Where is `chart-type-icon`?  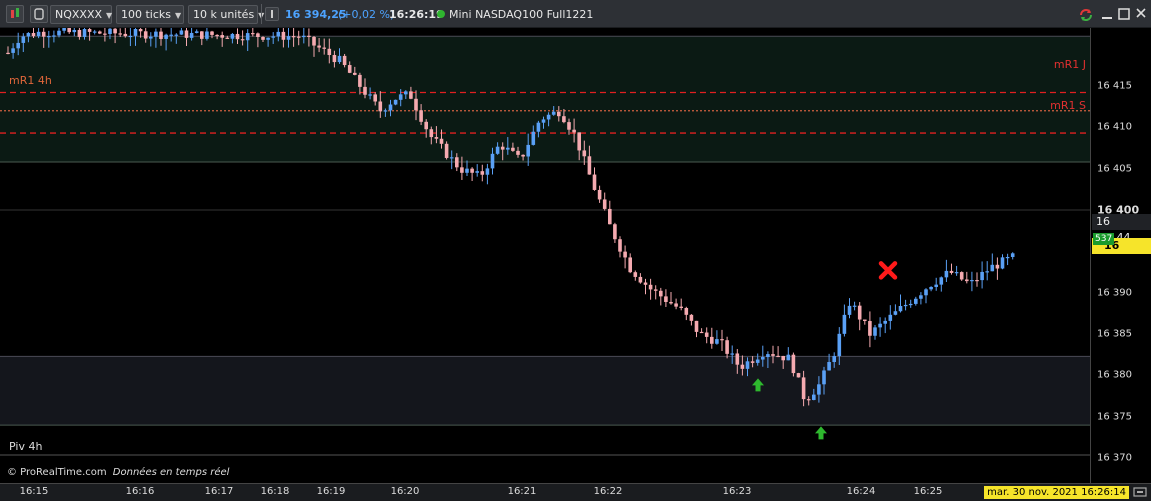
chart-type-icon is located at coordinates (15, 14).